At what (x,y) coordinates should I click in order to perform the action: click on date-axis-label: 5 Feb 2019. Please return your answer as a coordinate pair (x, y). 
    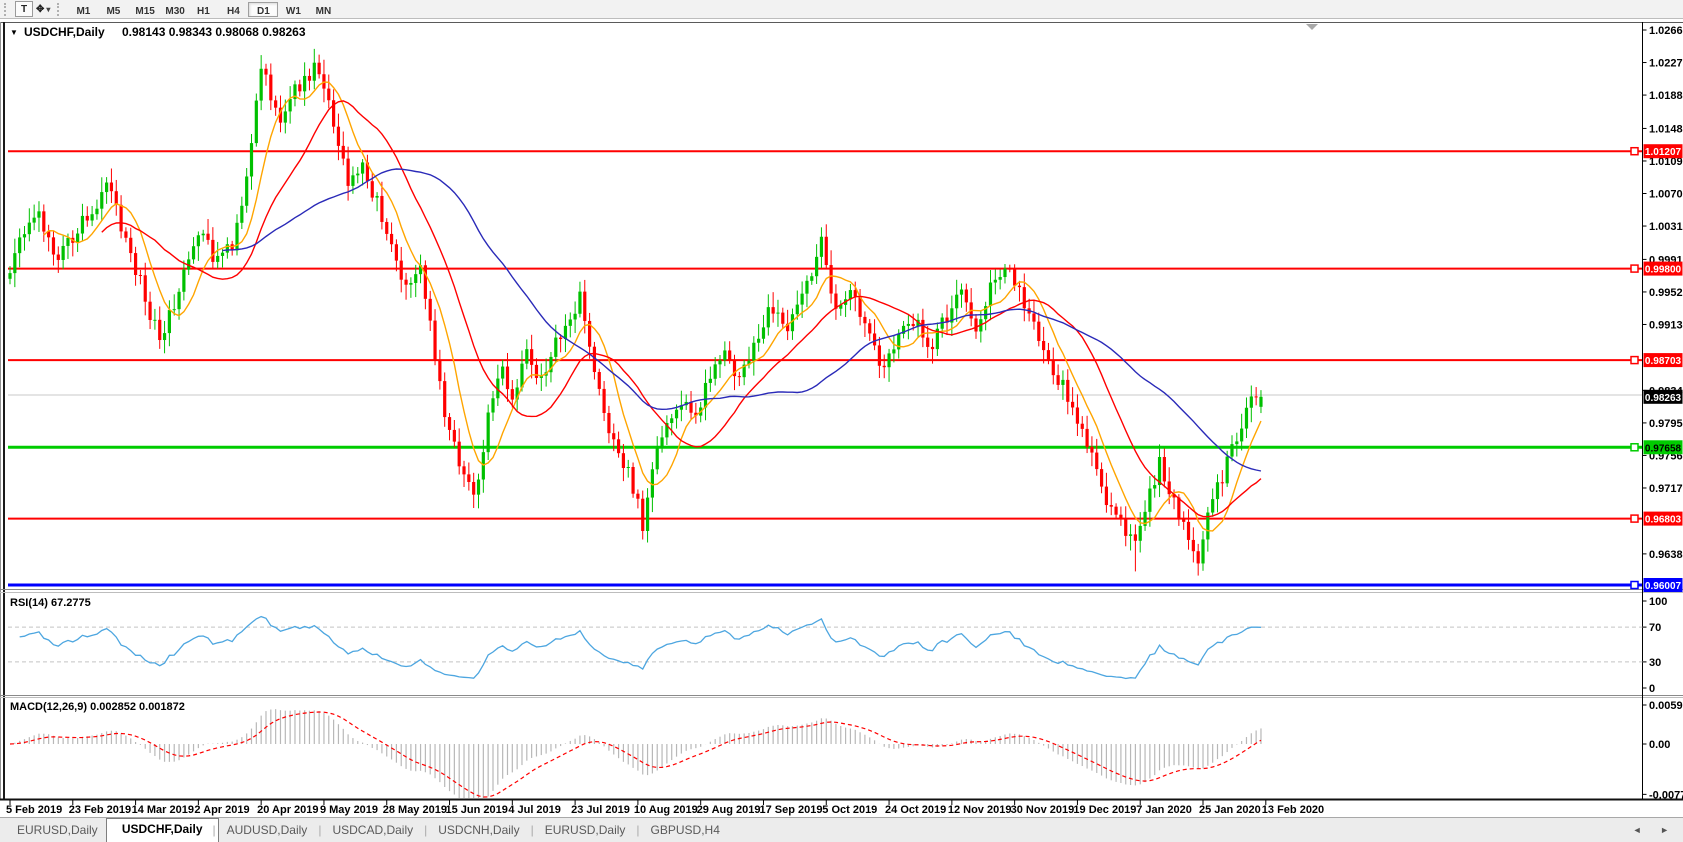
    Looking at the image, I should click on (34, 810).